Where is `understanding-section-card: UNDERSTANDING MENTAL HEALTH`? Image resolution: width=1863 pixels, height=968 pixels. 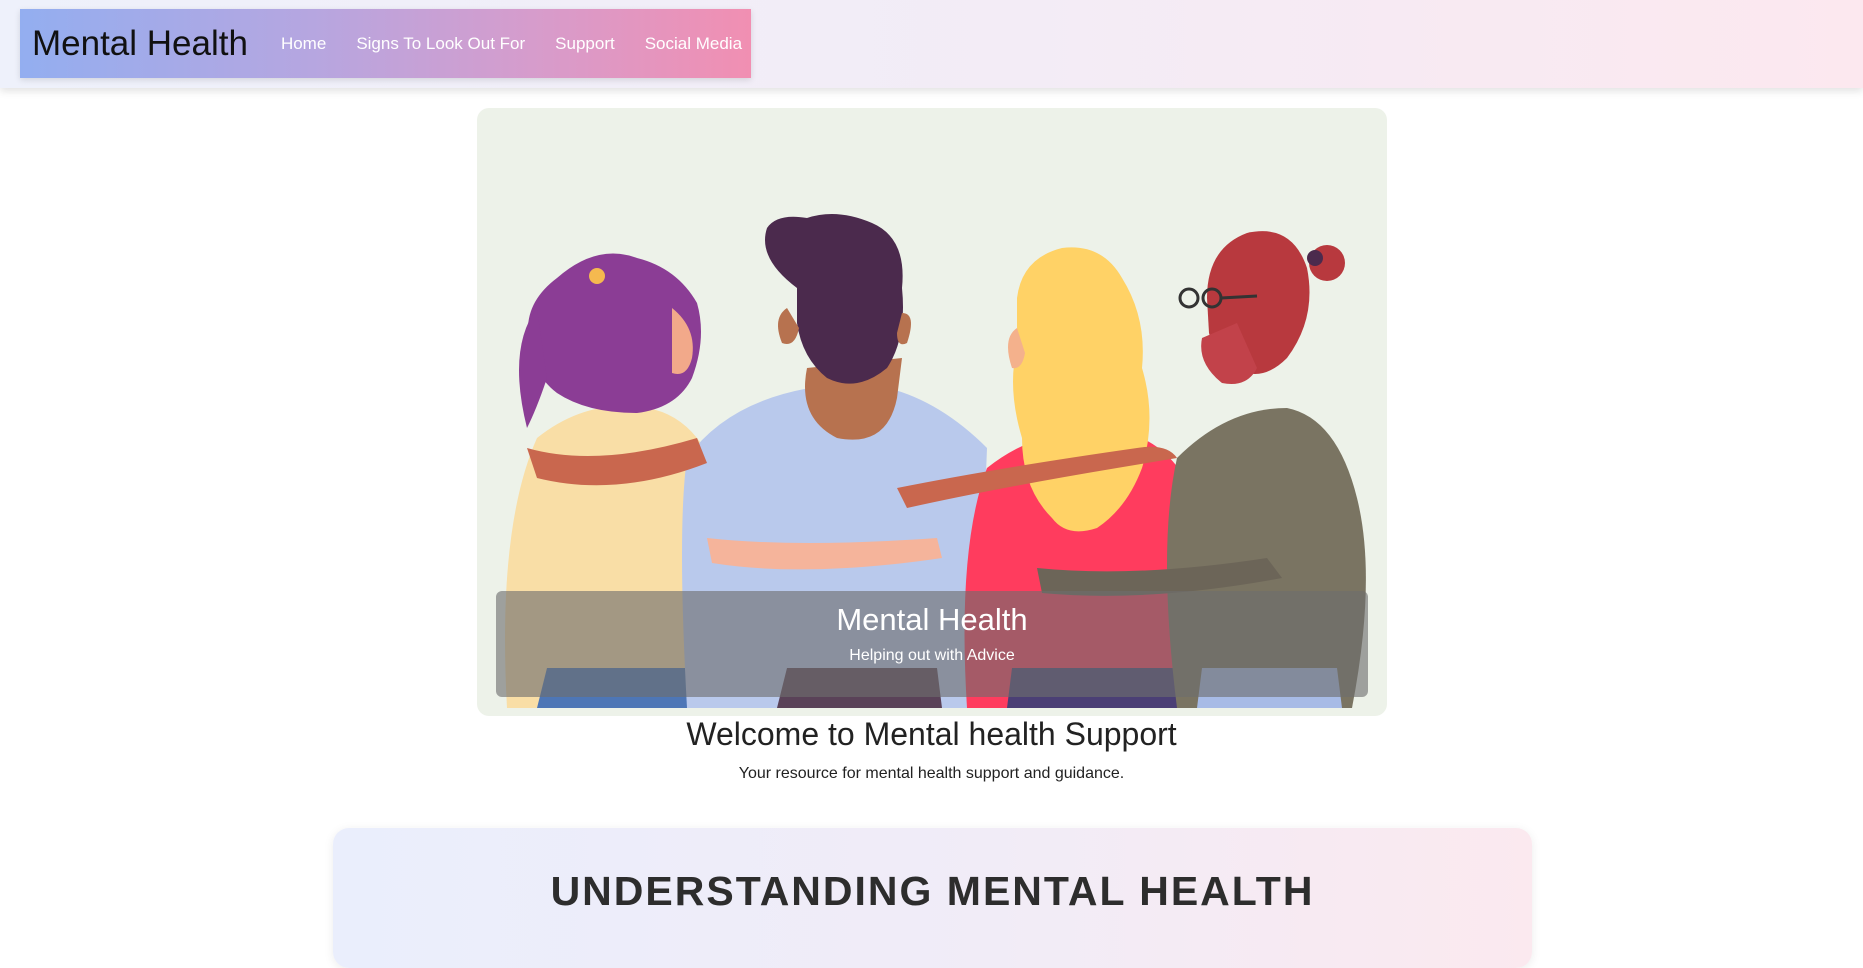
understanding-section-card: UNDERSTANDING MENTAL HEALTH is located at coordinates (932, 898).